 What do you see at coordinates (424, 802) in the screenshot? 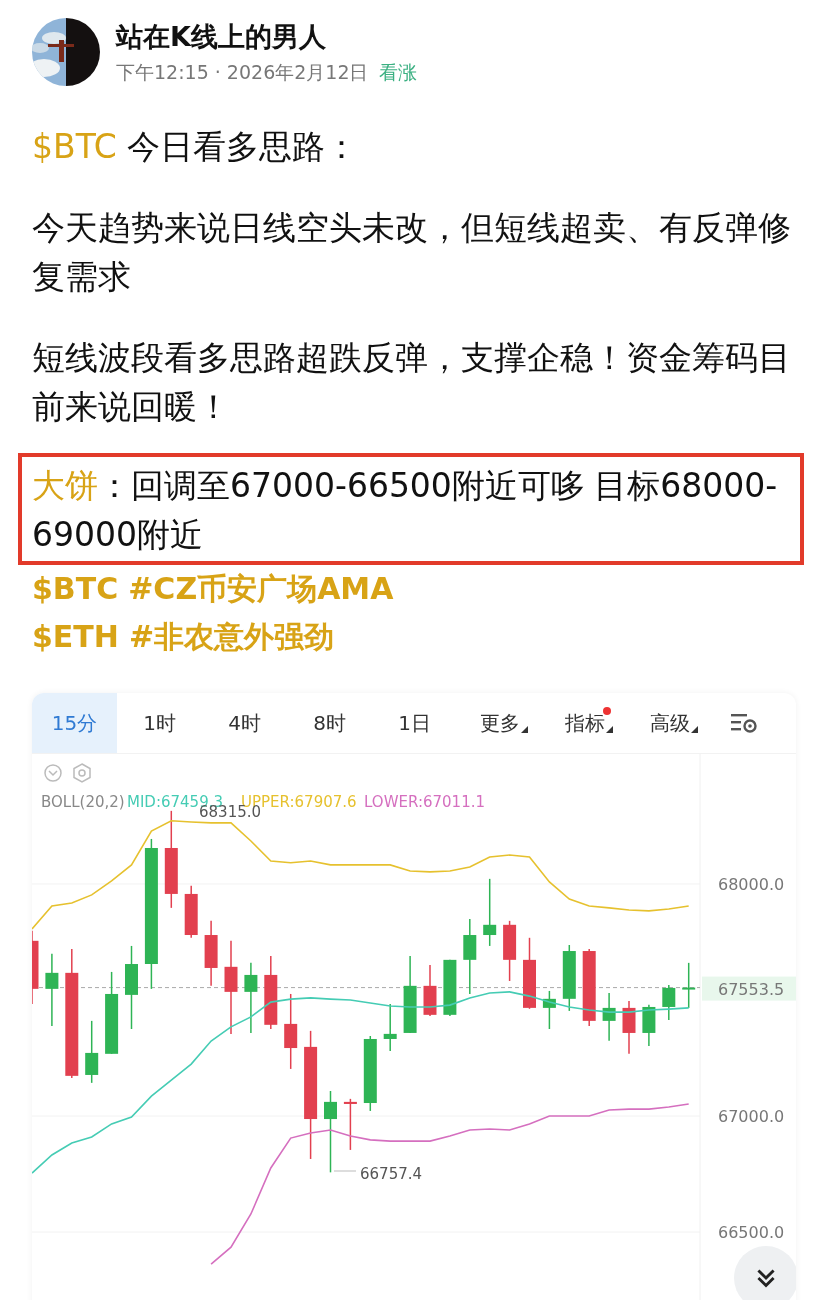
I see `band-legend-value: LOWER:67011.1` at bounding box center [424, 802].